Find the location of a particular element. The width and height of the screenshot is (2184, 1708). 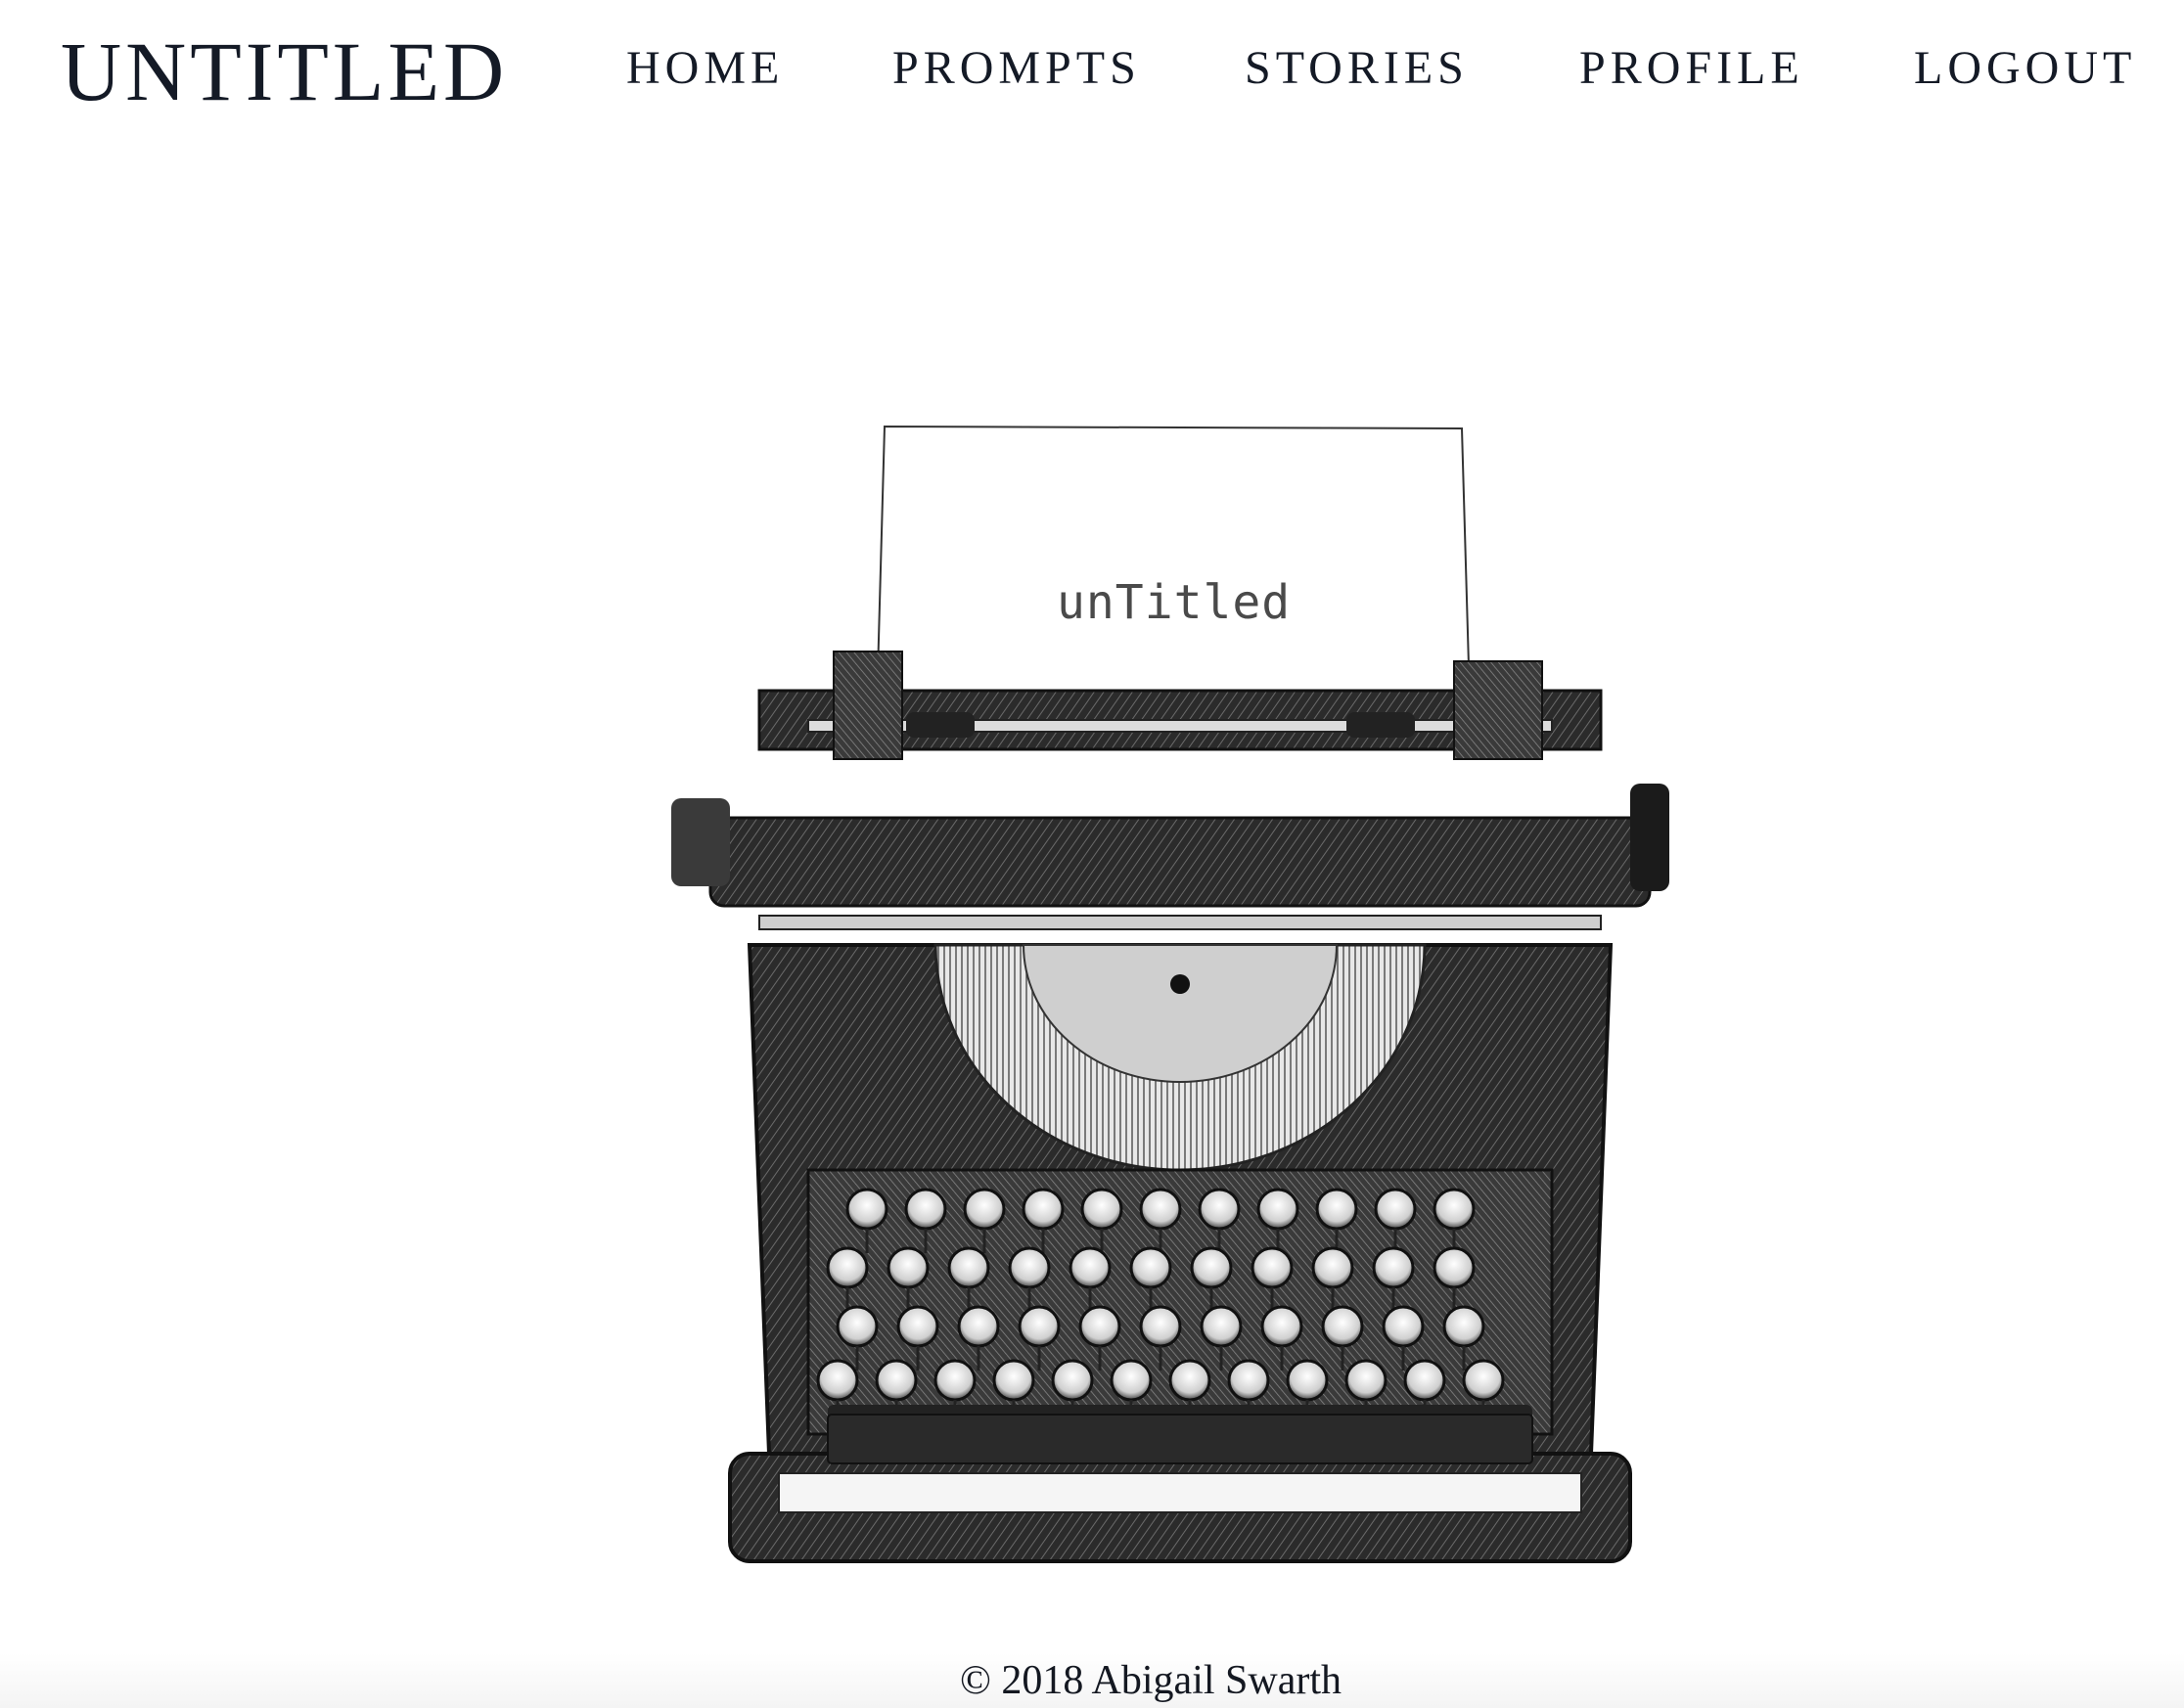

nav-profile: PROFILE is located at coordinates (1691, 68).